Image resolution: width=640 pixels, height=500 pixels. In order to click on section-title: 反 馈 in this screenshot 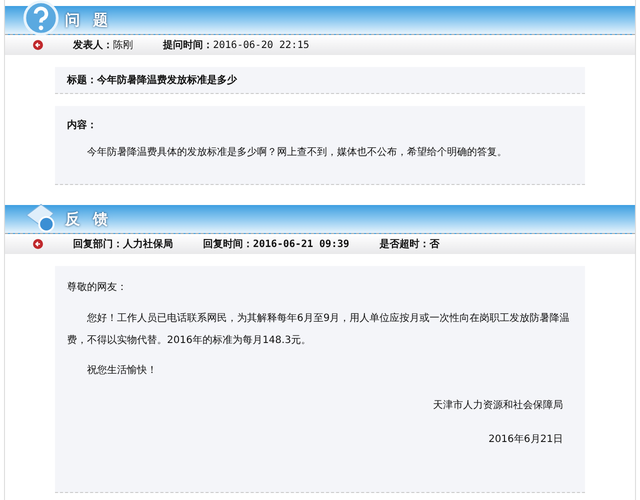, I will do `click(88, 219)`.